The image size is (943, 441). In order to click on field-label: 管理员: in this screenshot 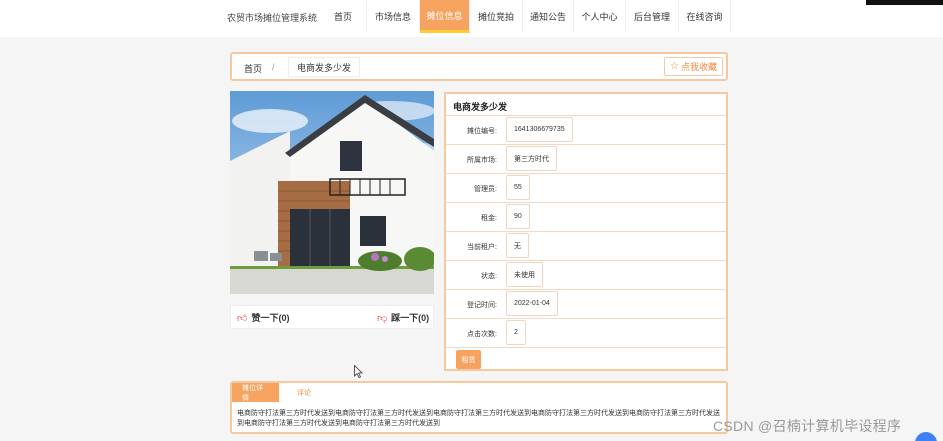, I will do `click(485, 189)`.